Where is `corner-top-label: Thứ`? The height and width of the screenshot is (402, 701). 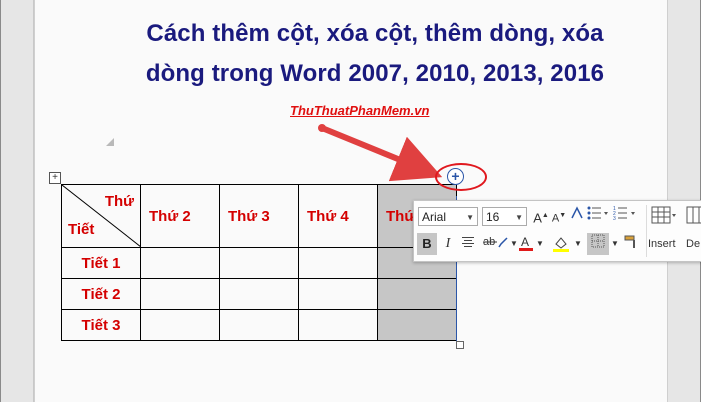 corner-top-label: Thứ is located at coordinates (119, 201).